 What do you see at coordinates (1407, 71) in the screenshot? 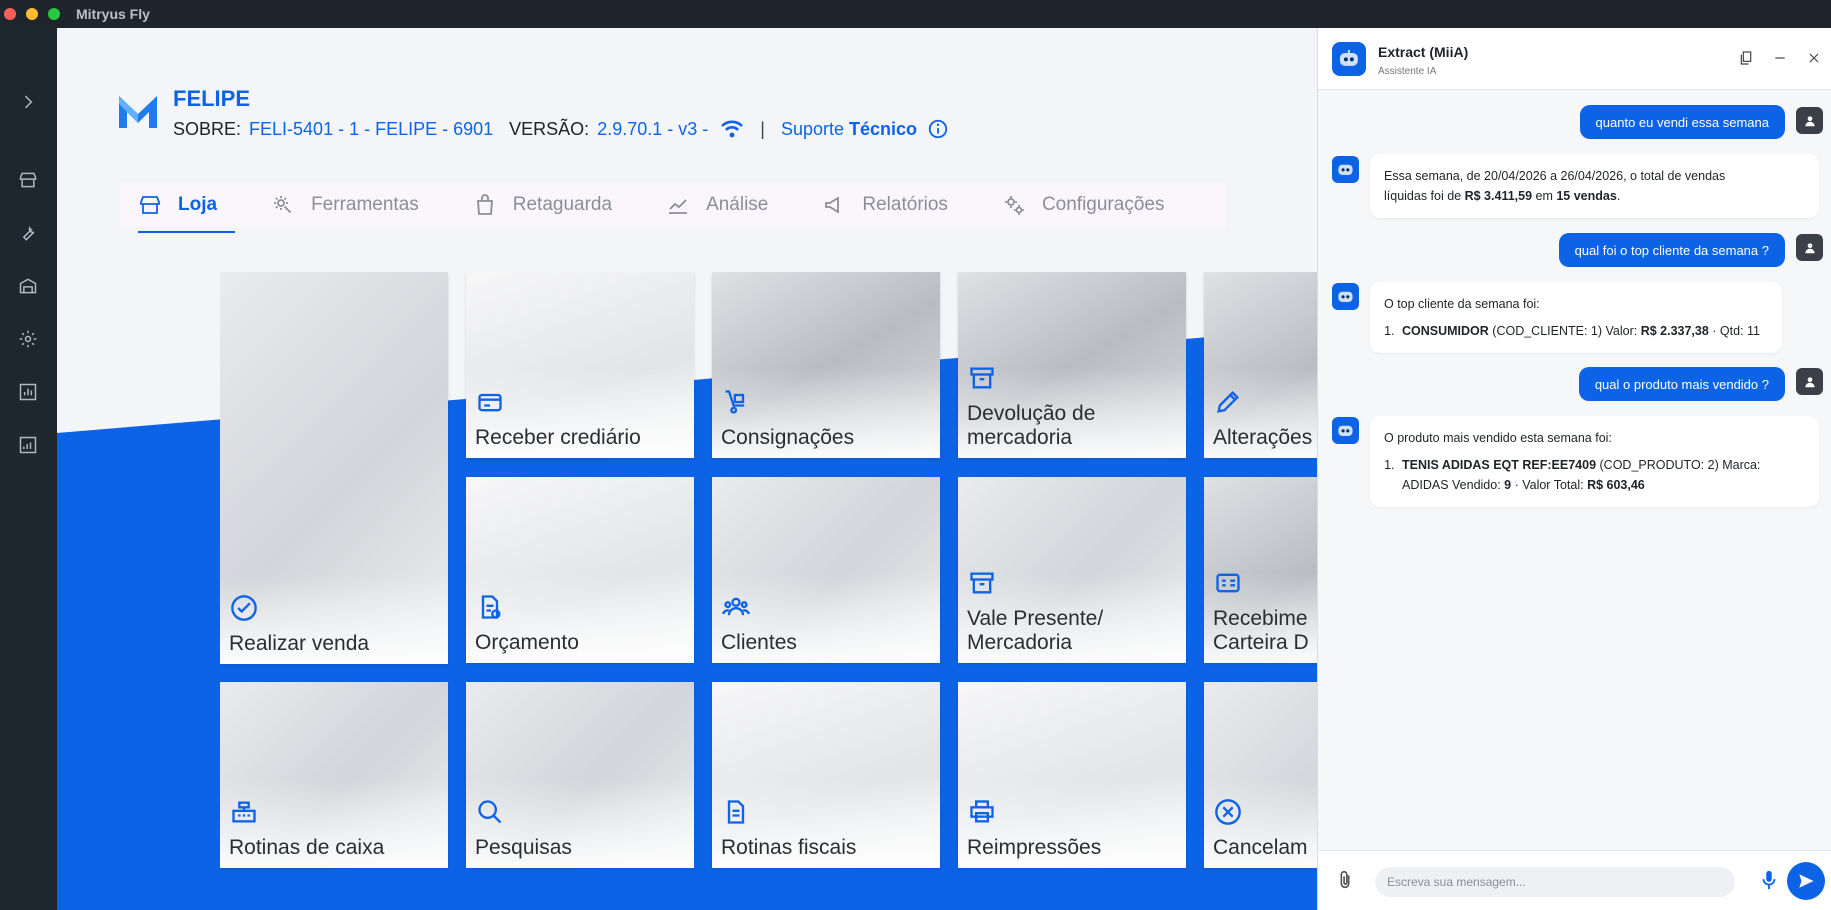
I see `chat-subtitle: Assistente IA` at bounding box center [1407, 71].